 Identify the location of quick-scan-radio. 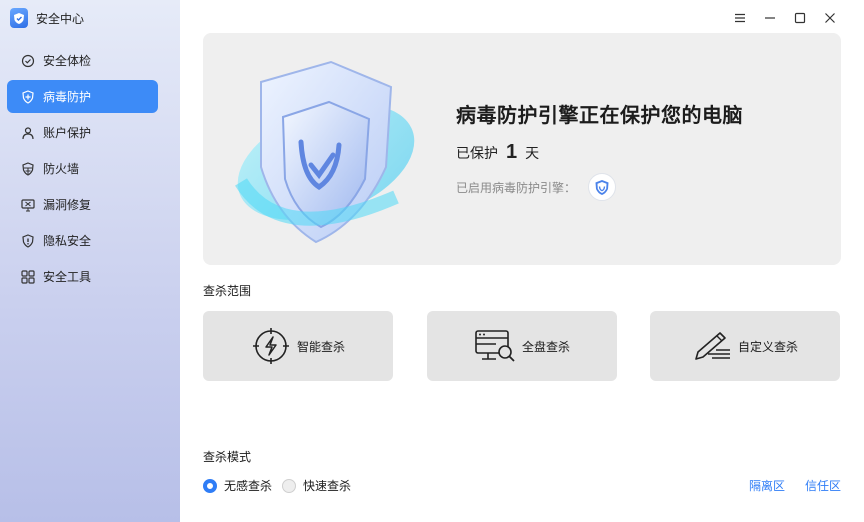
(289, 485).